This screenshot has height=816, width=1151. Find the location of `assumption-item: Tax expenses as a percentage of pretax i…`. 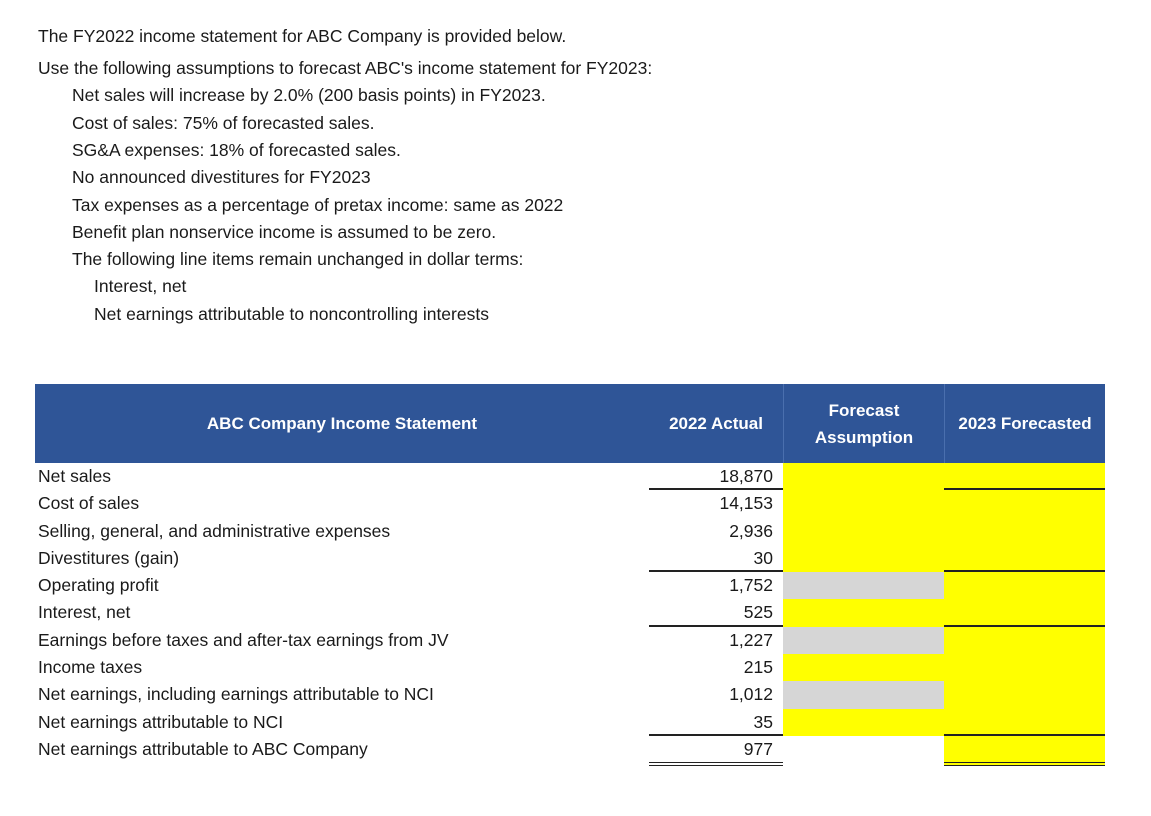

assumption-item: Tax expenses as a percentage of pretax i… is located at coordinates (318, 205).